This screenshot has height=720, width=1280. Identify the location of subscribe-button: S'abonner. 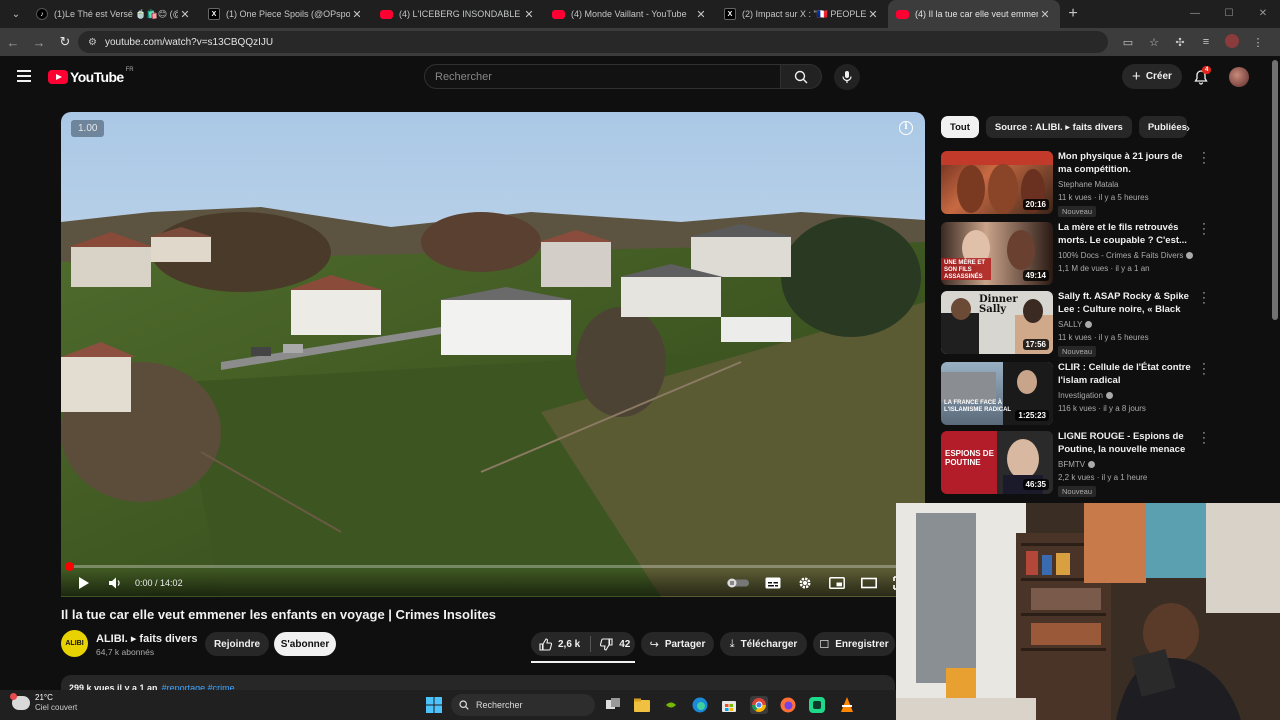
(305, 644).